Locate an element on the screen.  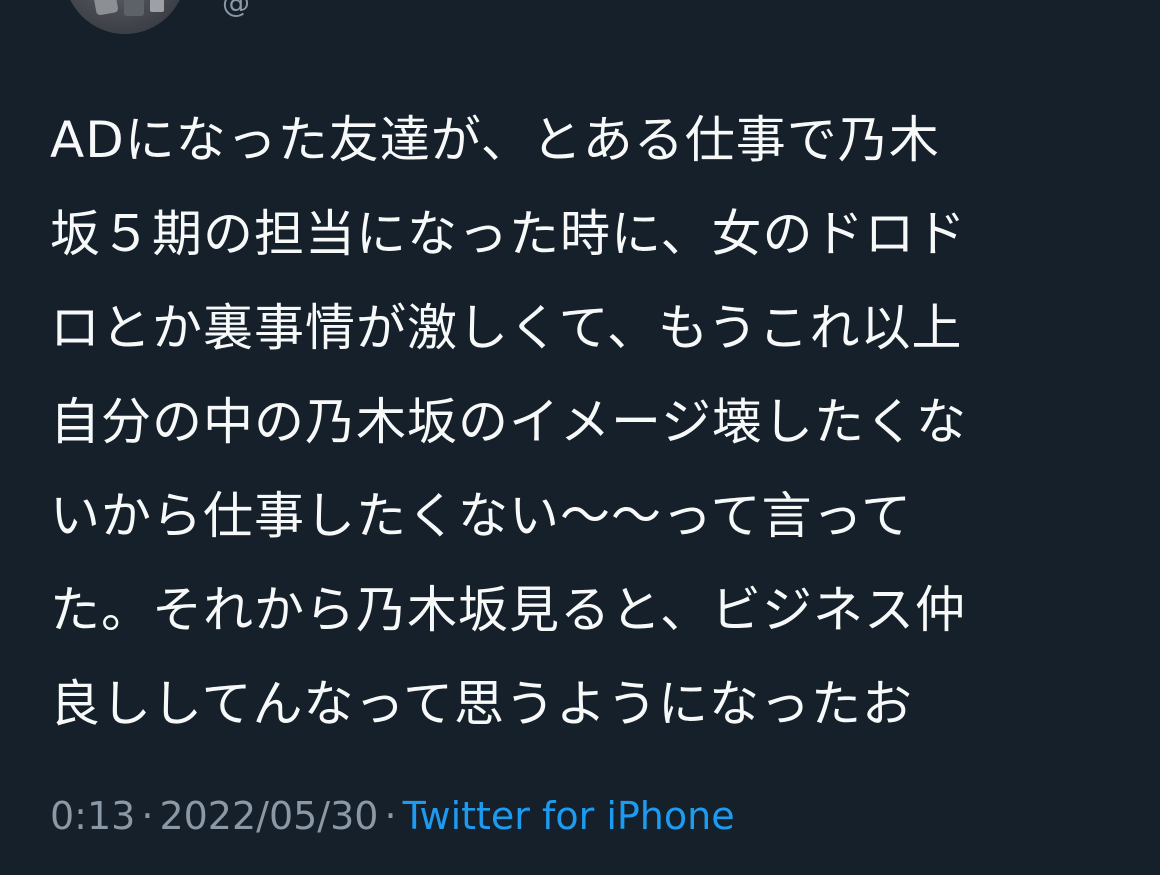
tweet-text-line: ロとか裏事情が激しくて、もうこれ以上 is located at coordinates (506, 328).